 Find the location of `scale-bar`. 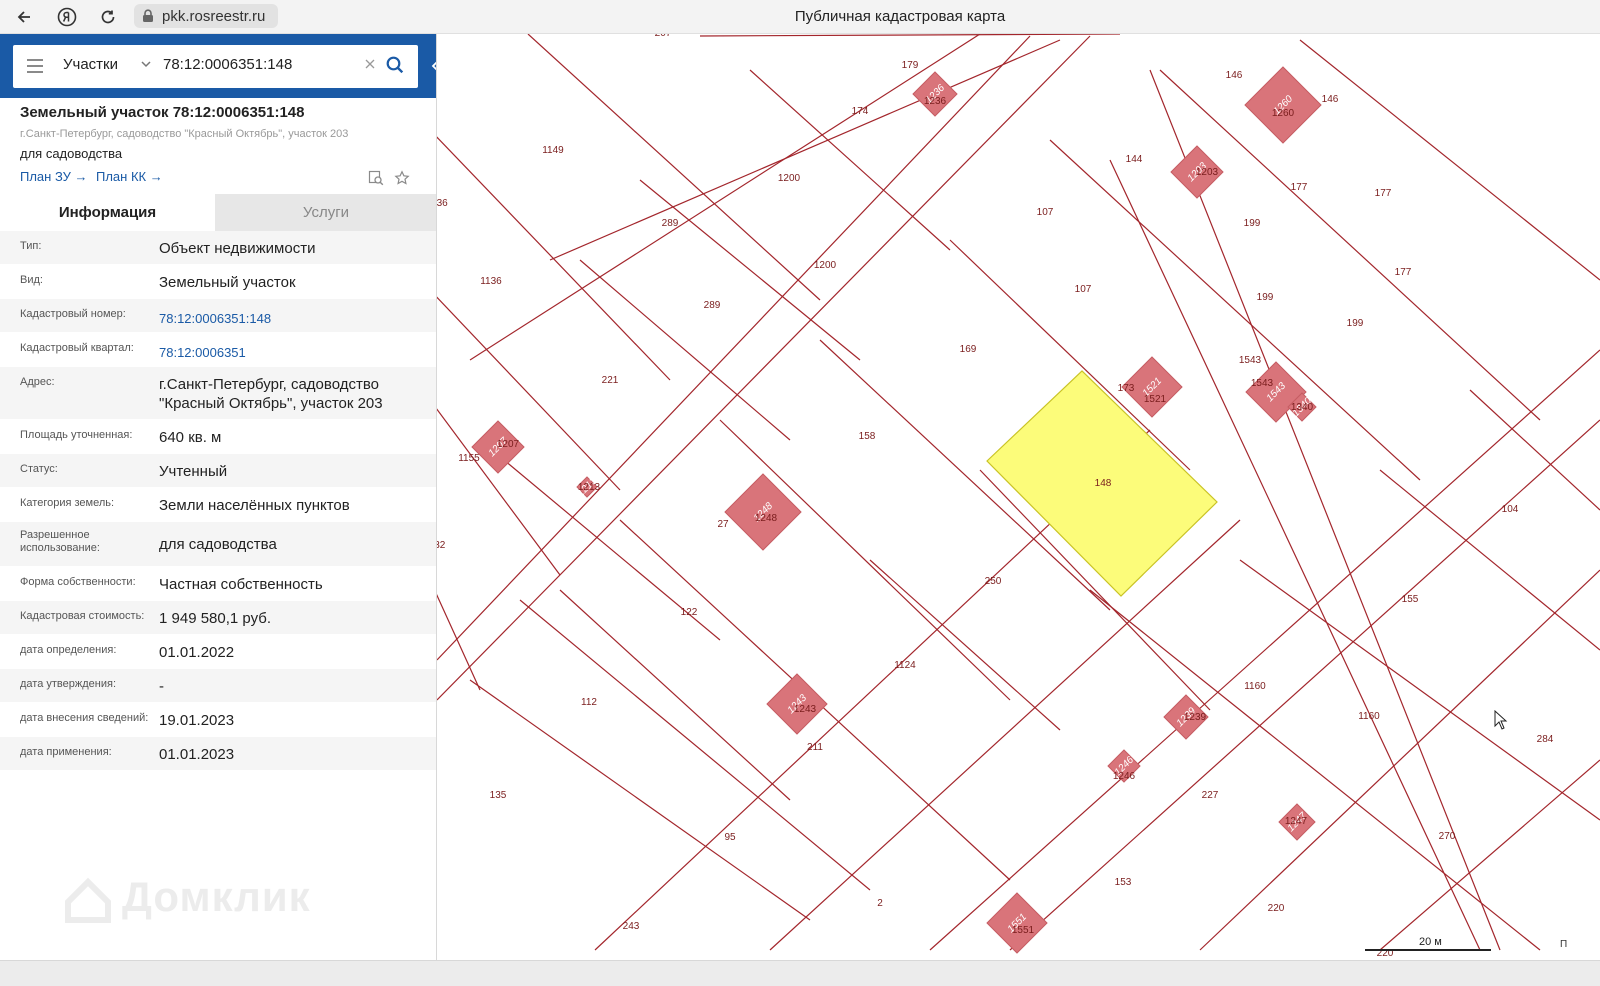

scale-bar is located at coordinates (1428, 950).